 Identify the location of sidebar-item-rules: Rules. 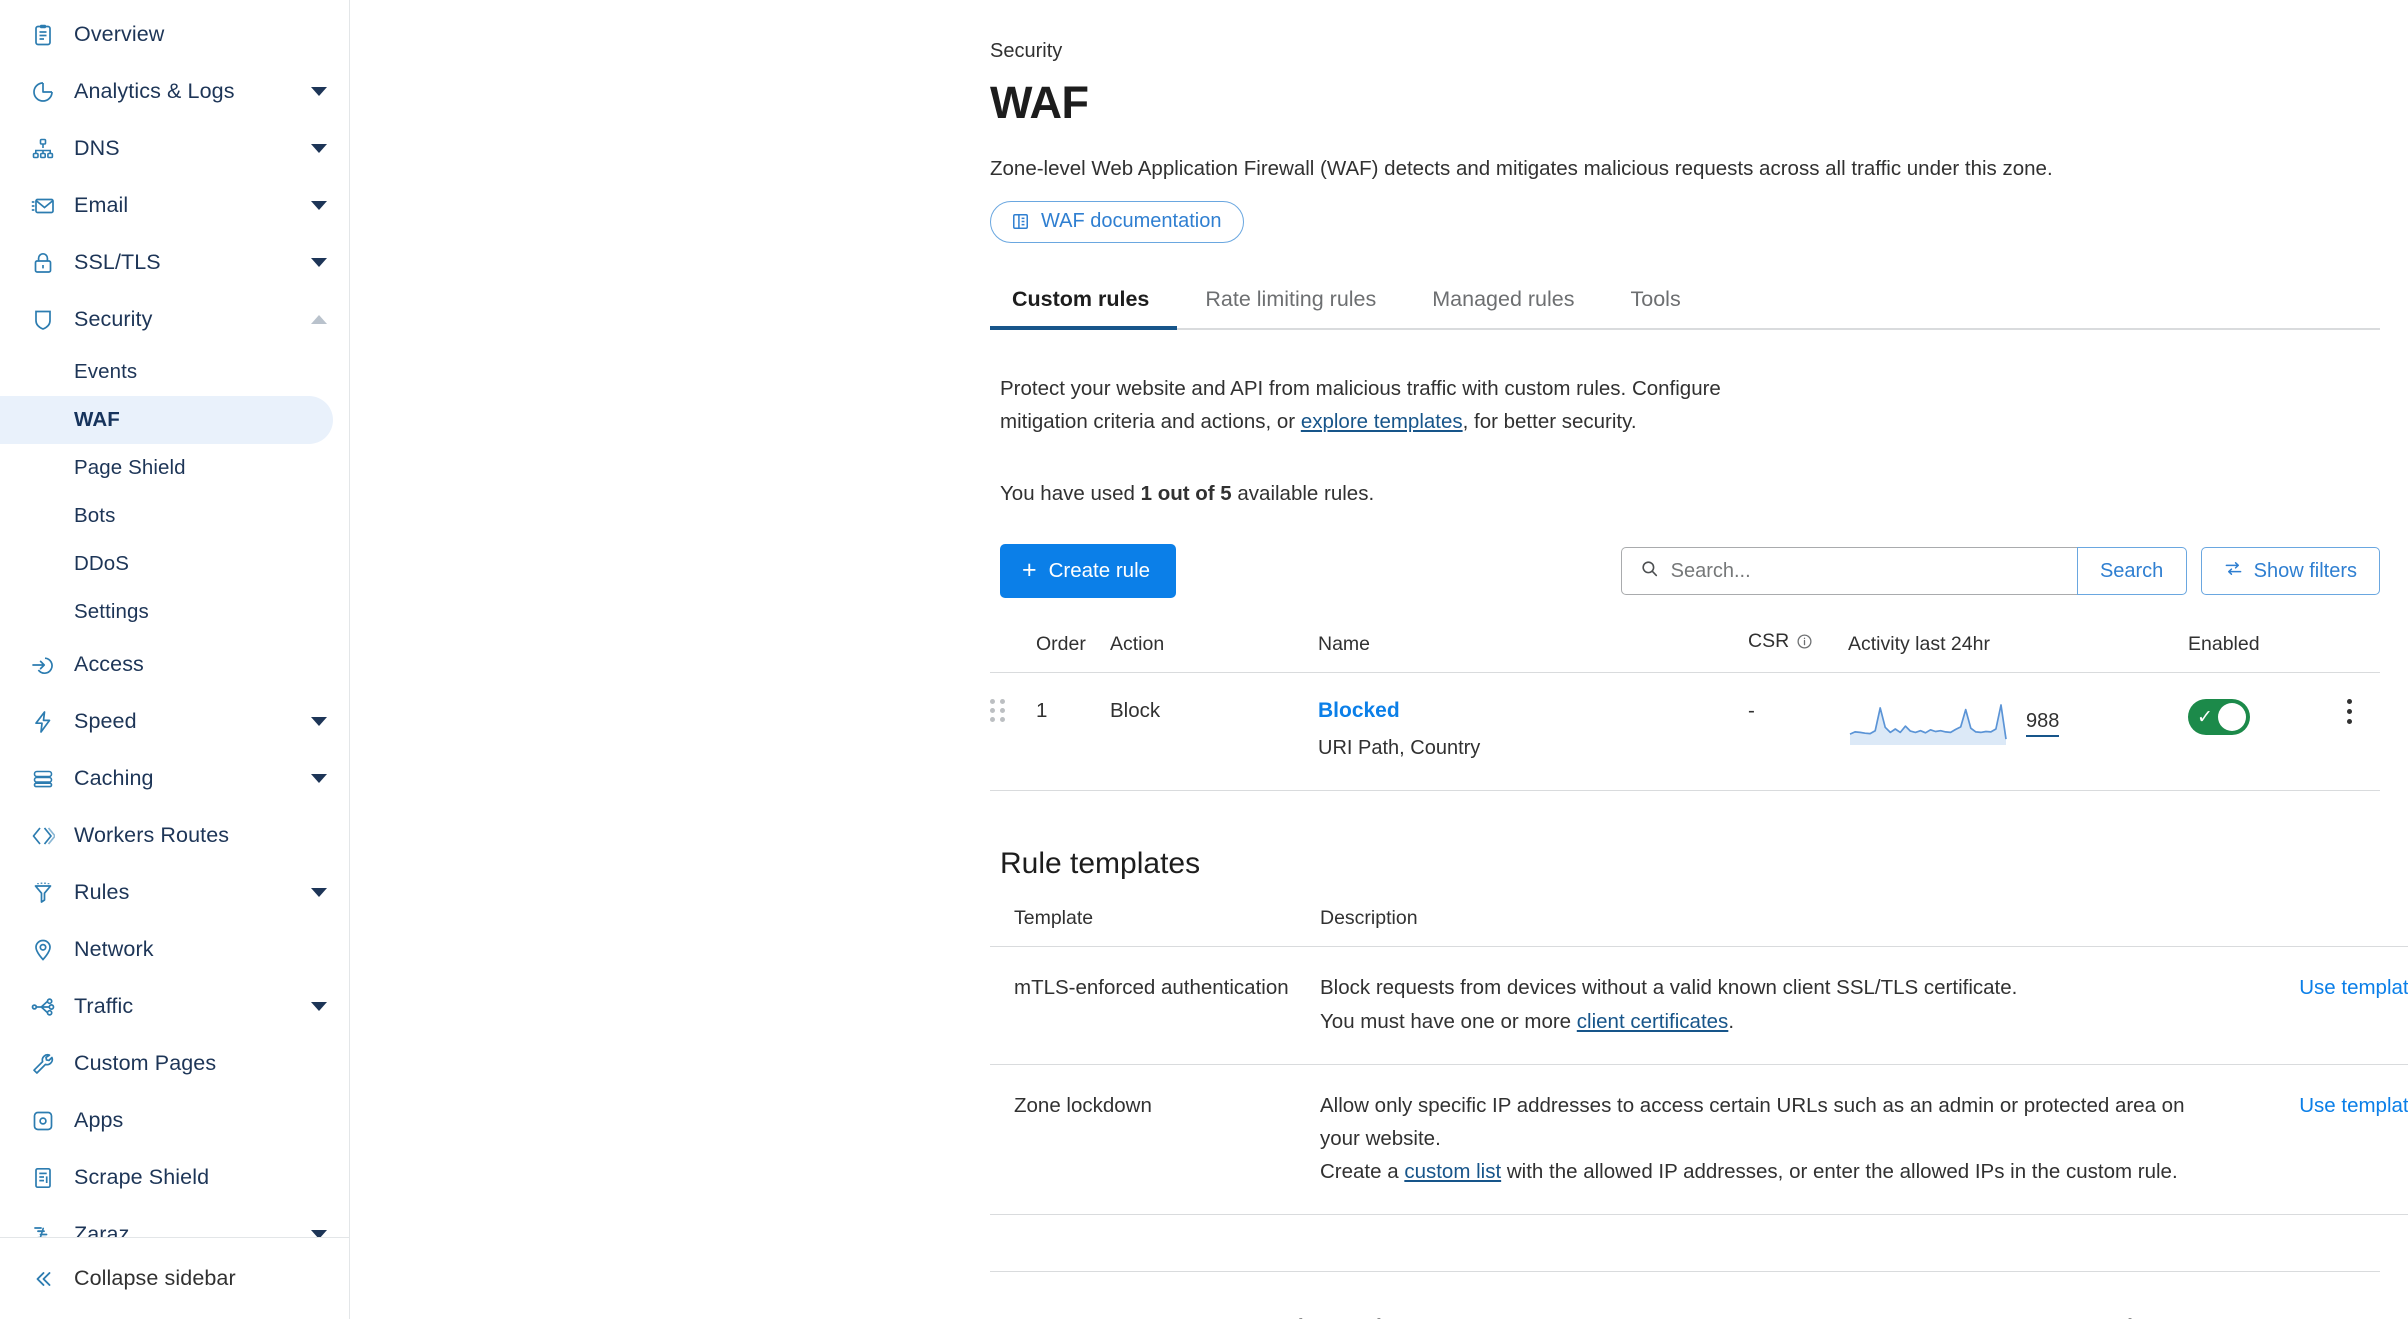
(174, 892).